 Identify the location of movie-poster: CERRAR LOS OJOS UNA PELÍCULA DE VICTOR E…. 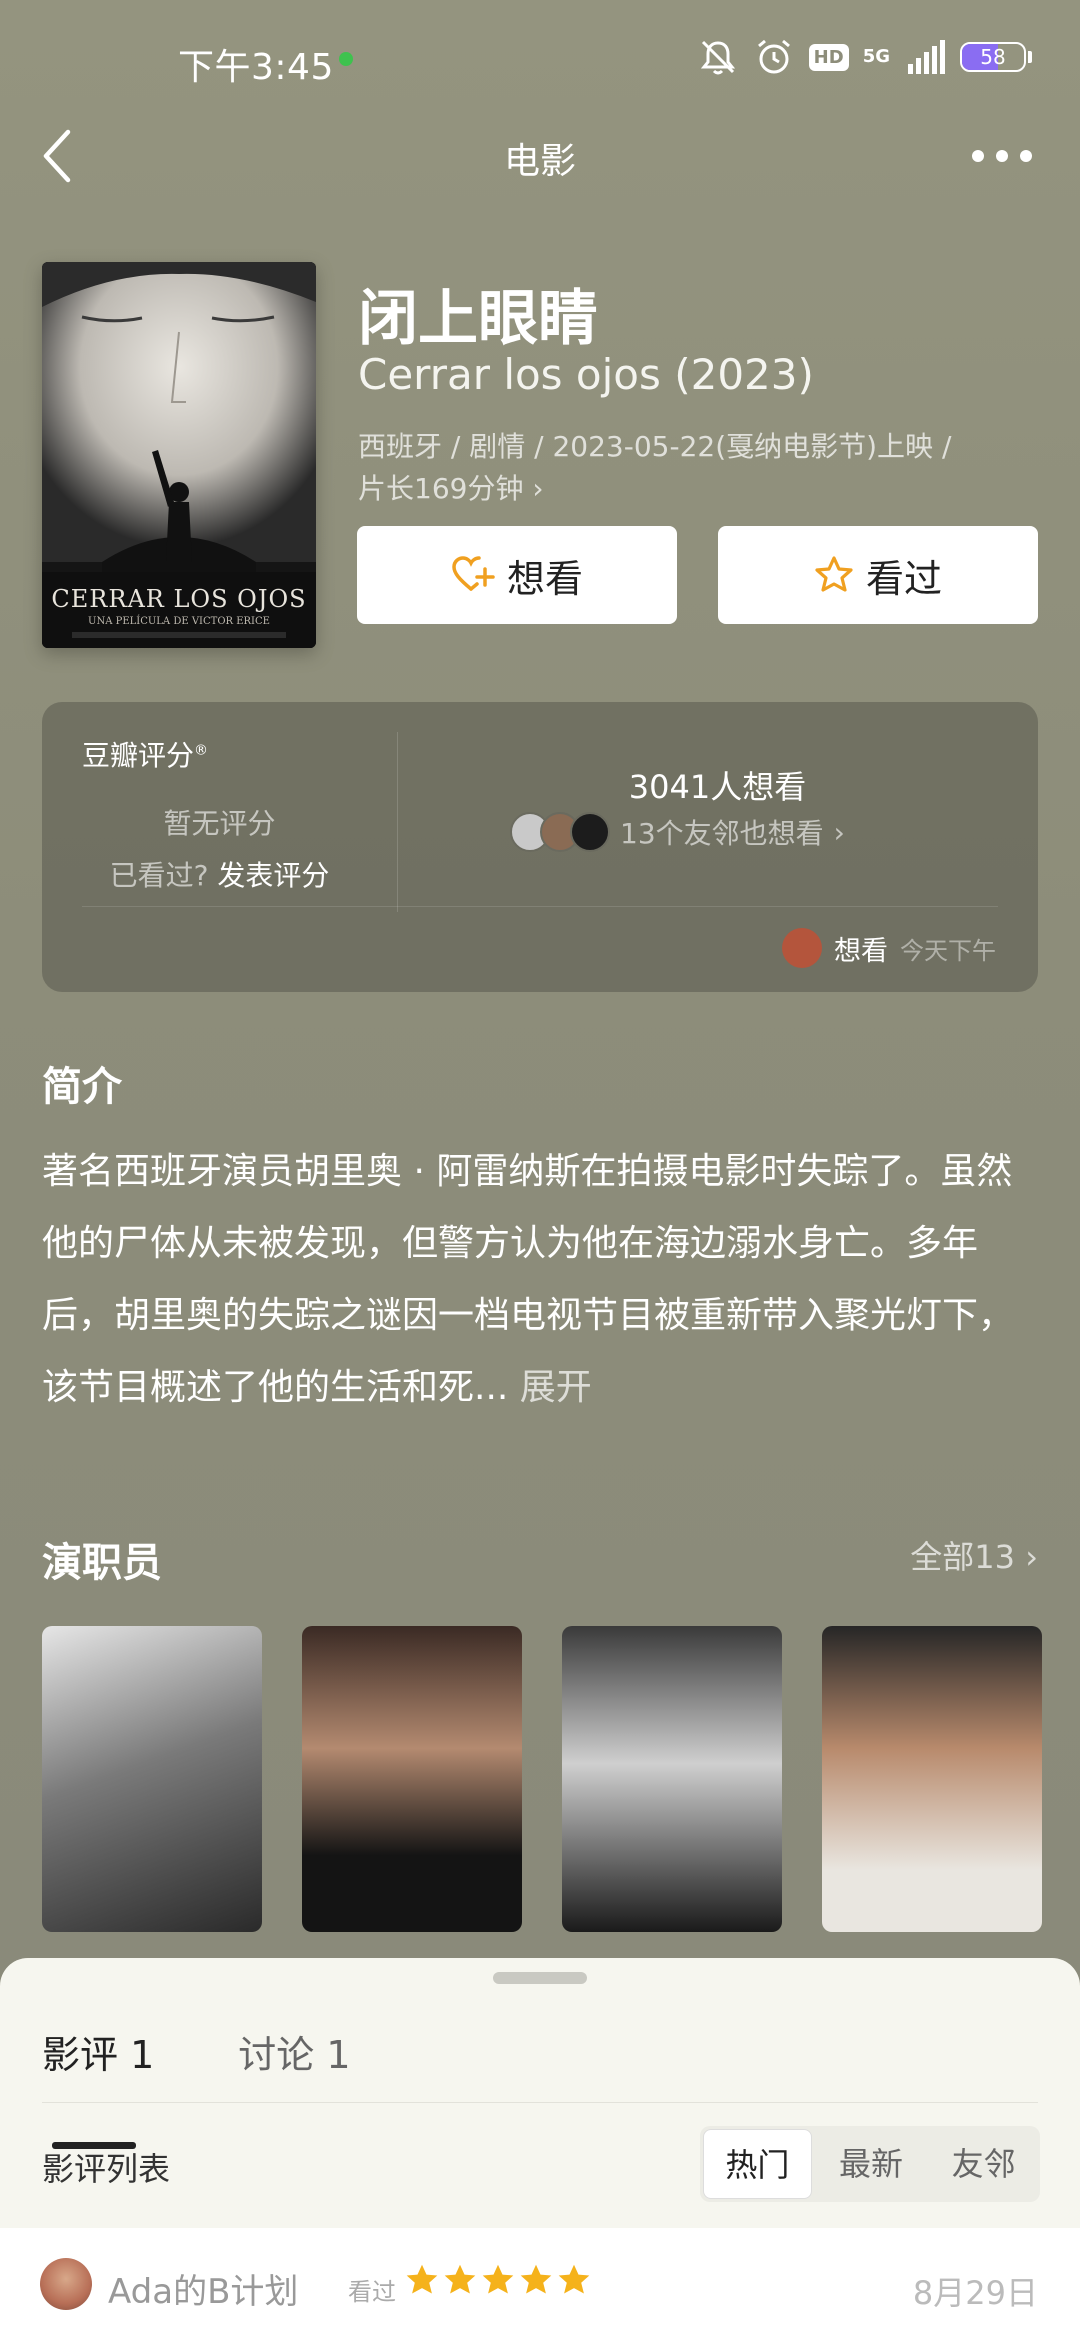
(179, 455).